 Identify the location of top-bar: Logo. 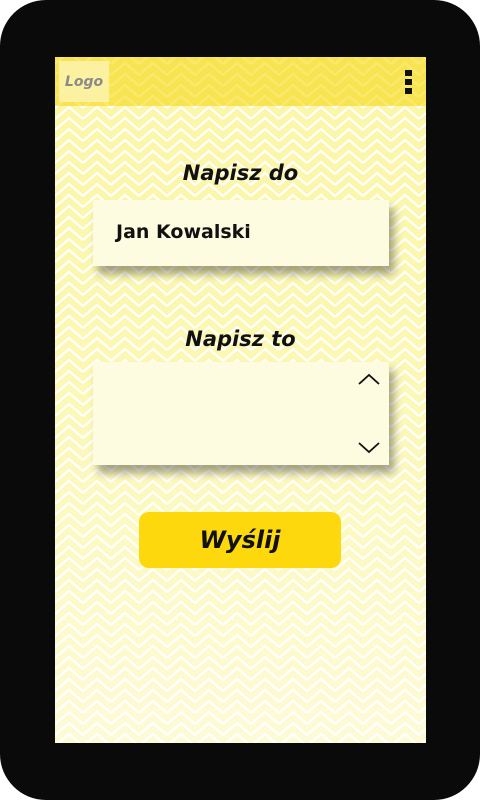
(240, 81).